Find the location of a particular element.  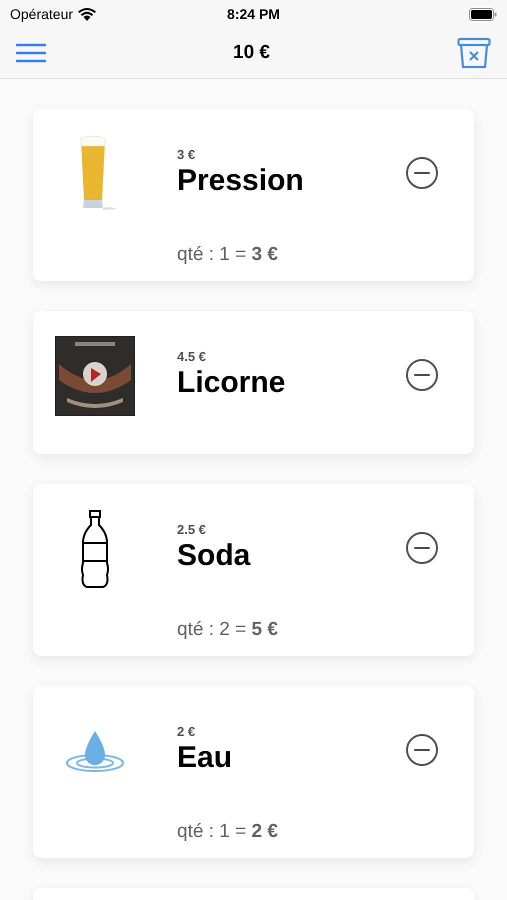

bottle-icon is located at coordinates (95, 549).